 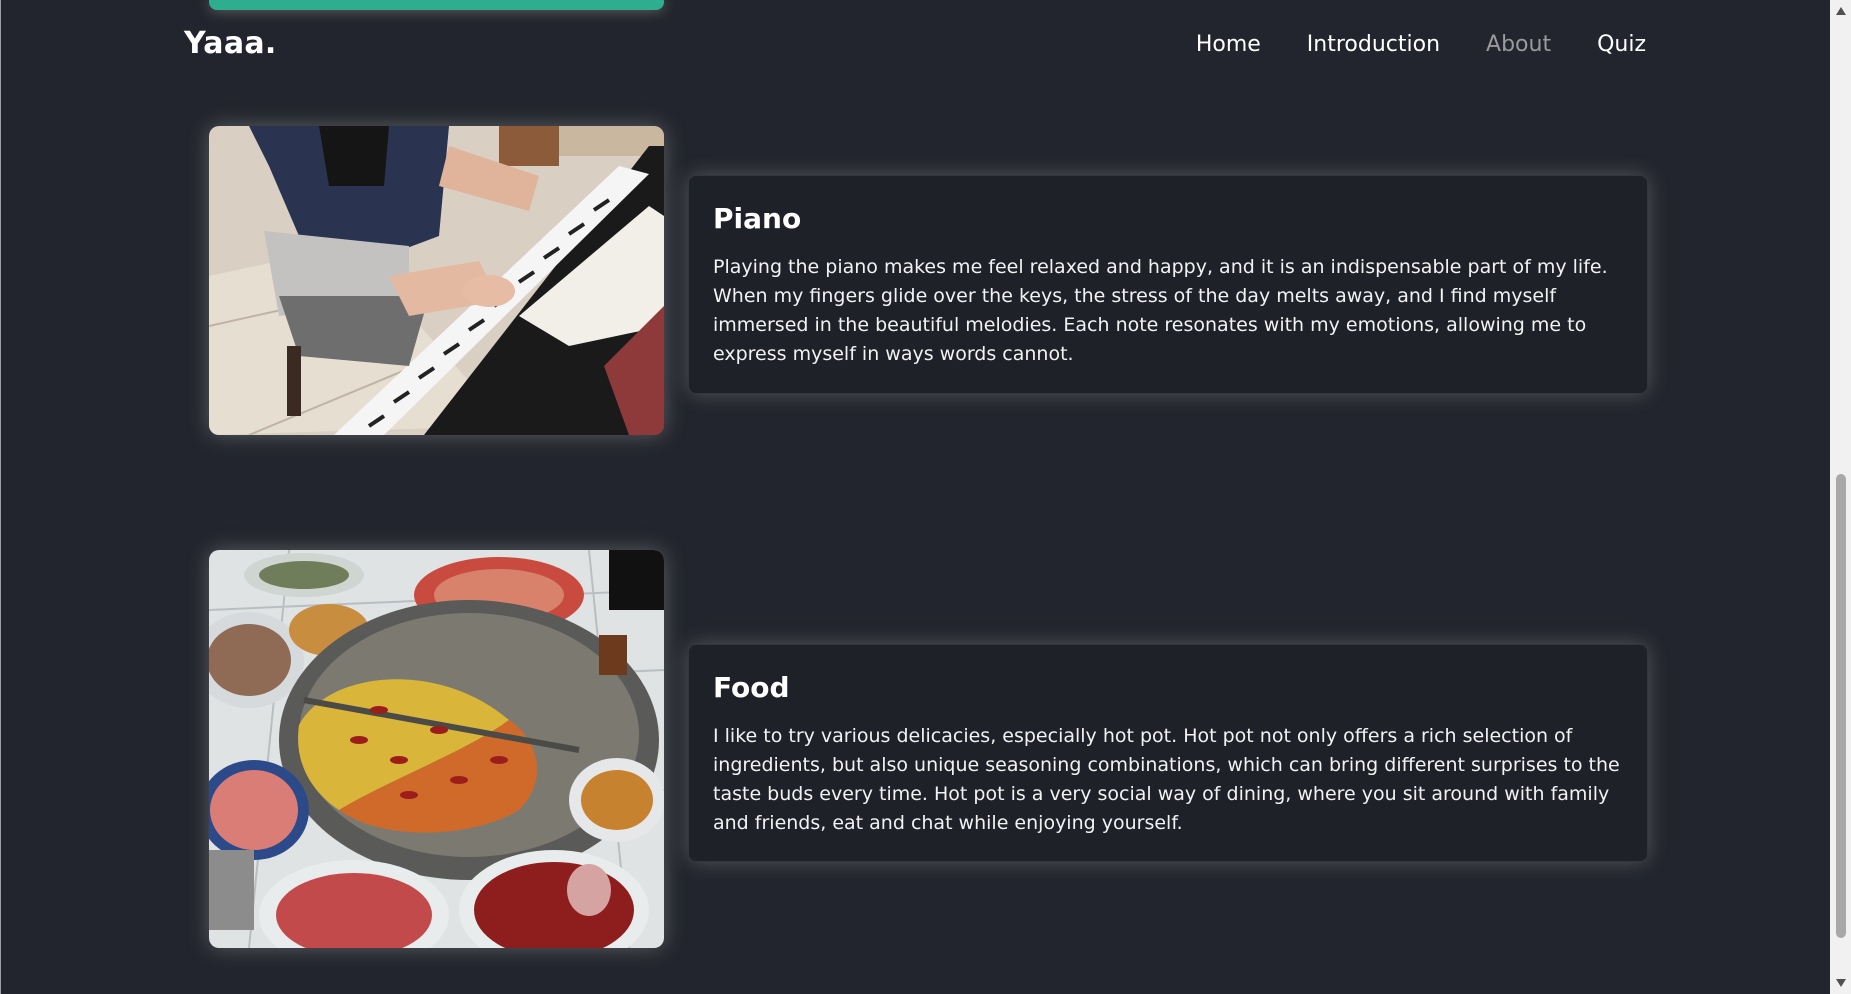 I want to click on piano-title: Piano, so click(x=757, y=218).